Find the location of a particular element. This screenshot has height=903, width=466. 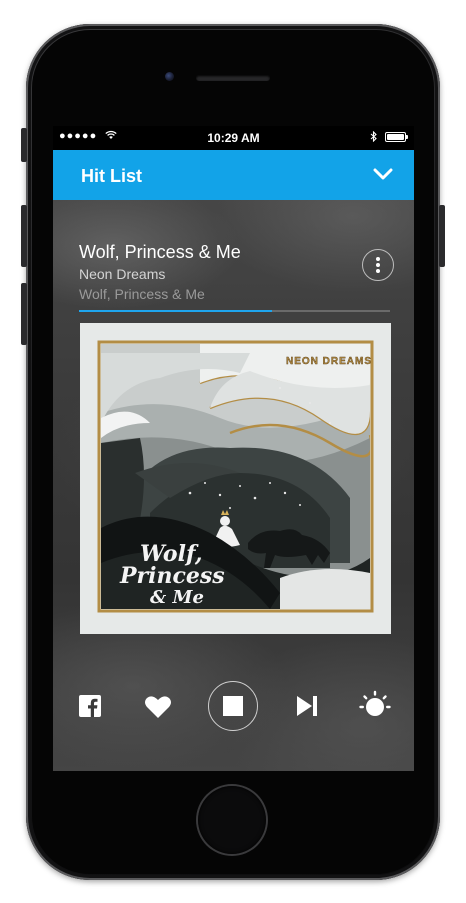

stop-icon is located at coordinates (233, 706).